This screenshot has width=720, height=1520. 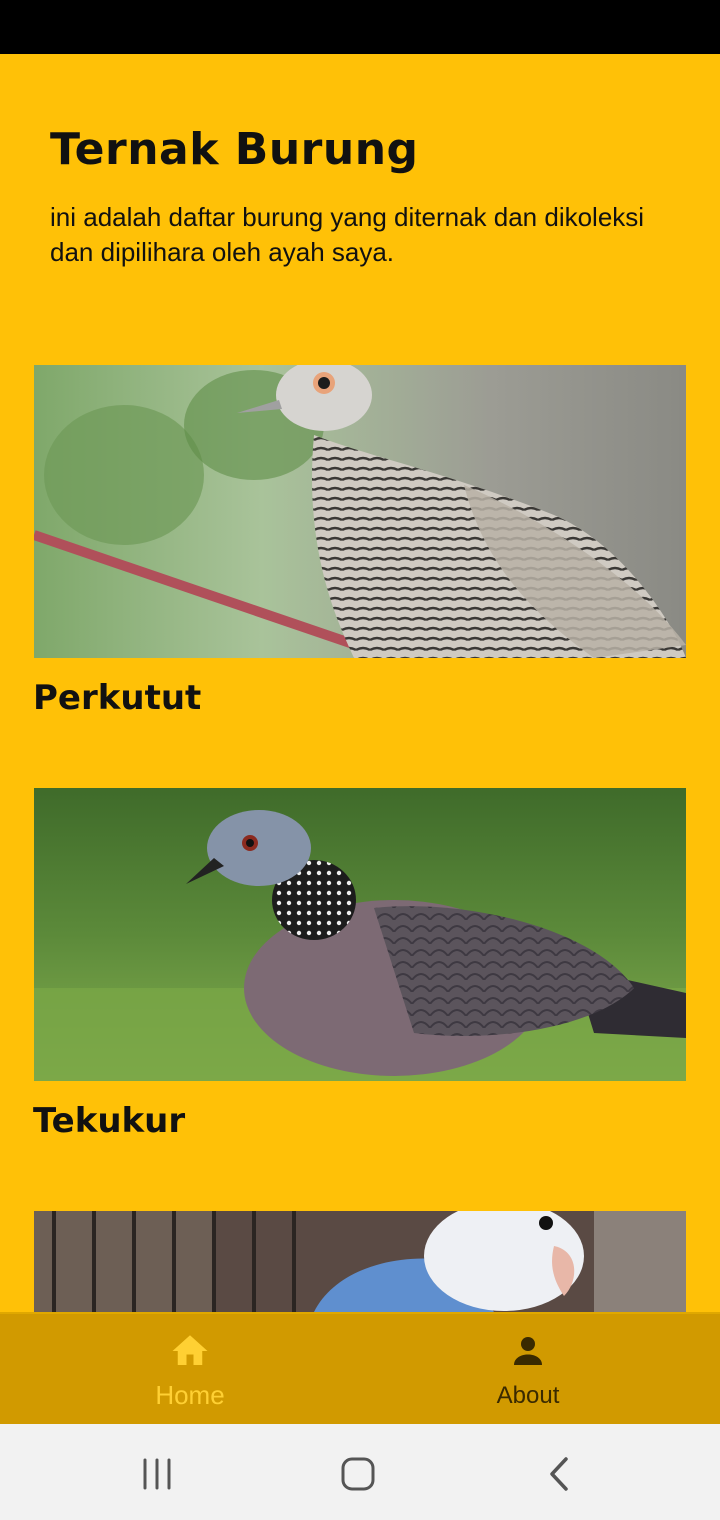 I want to click on system-navigation-bar, so click(x=360, y=1472).